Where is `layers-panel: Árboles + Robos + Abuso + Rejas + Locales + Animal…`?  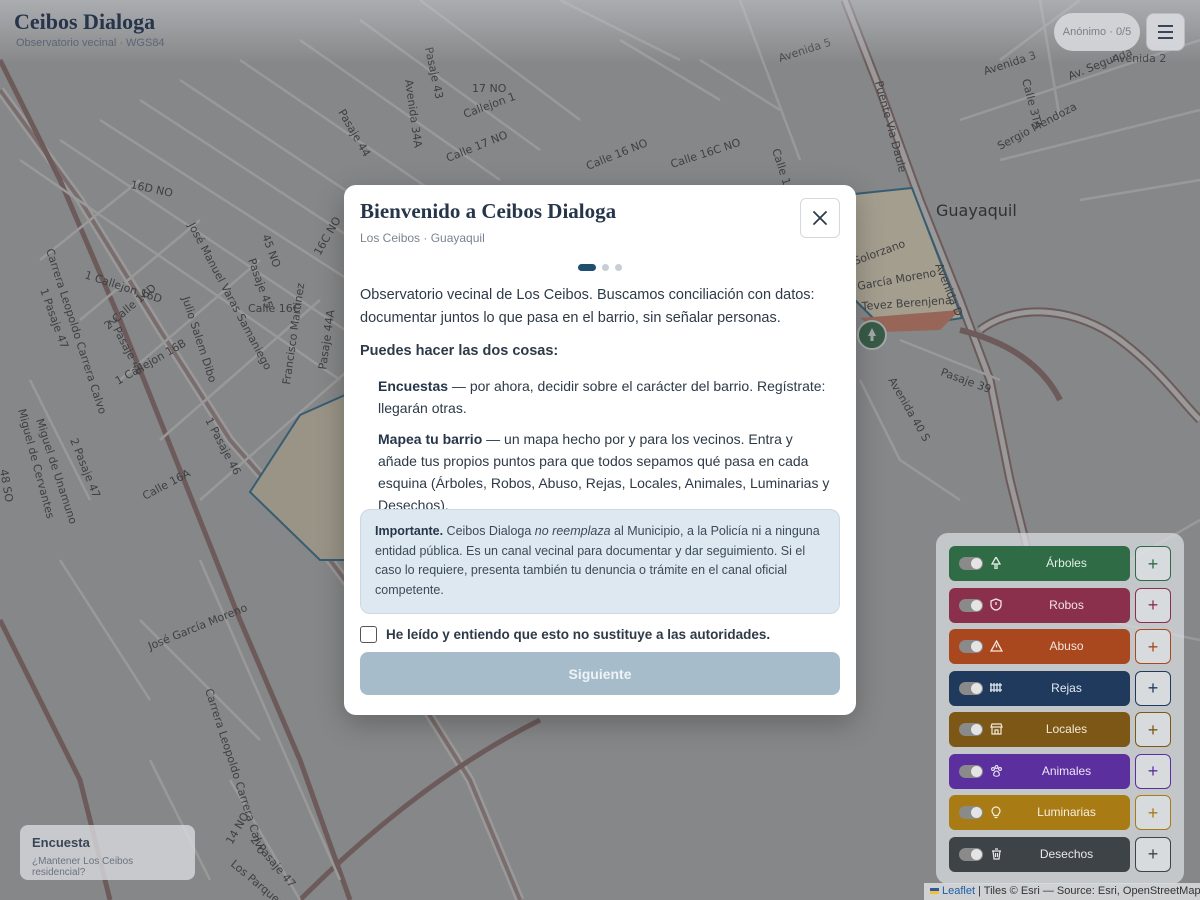
layers-panel: Árboles + Robos + Abuso + Rejas + Locales + Animal… is located at coordinates (1060, 708).